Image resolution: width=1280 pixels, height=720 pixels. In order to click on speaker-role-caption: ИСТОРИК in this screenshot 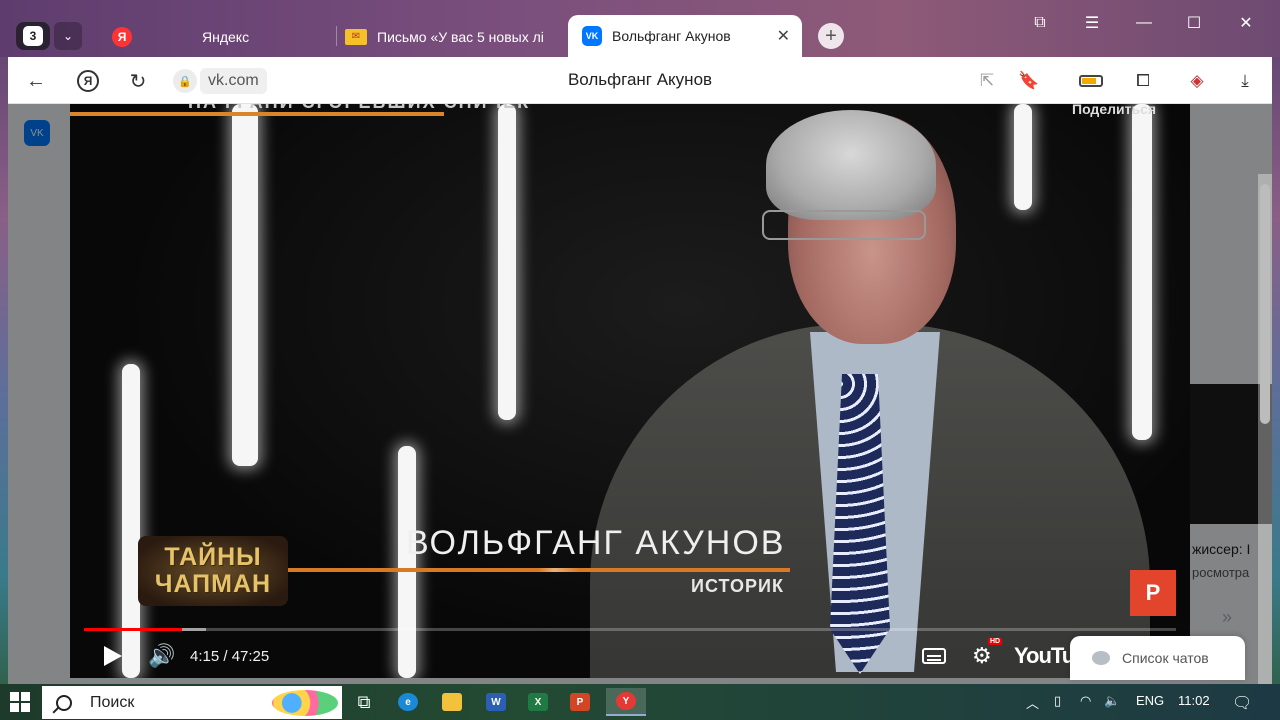, I will do `click(737, 586)`.